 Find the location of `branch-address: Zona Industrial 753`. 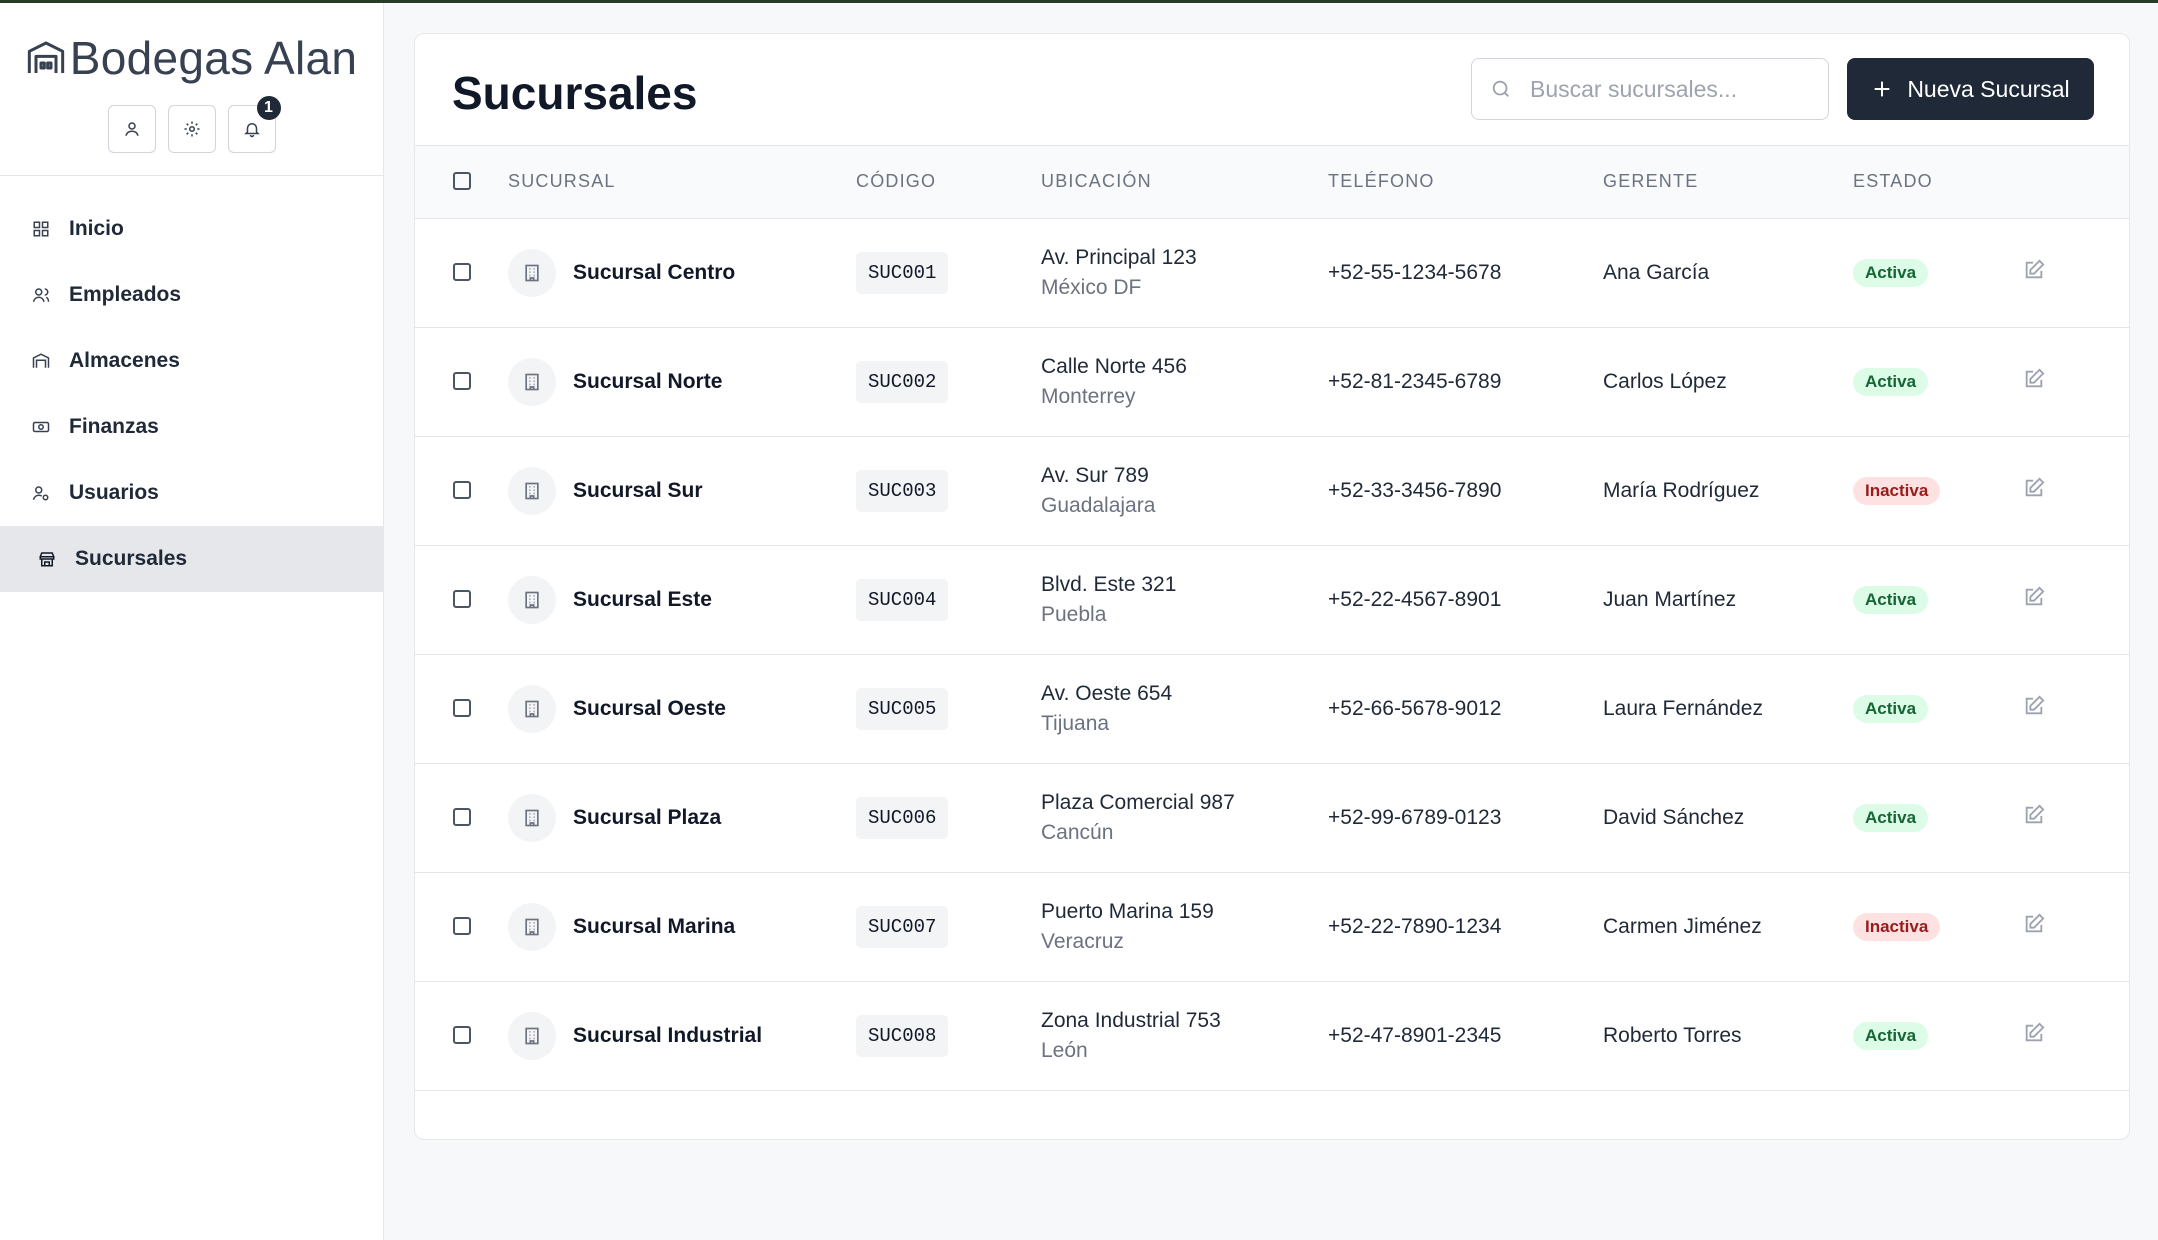

branch-address: Zona Industrial 753 is located at coordinates (1131, 1020).